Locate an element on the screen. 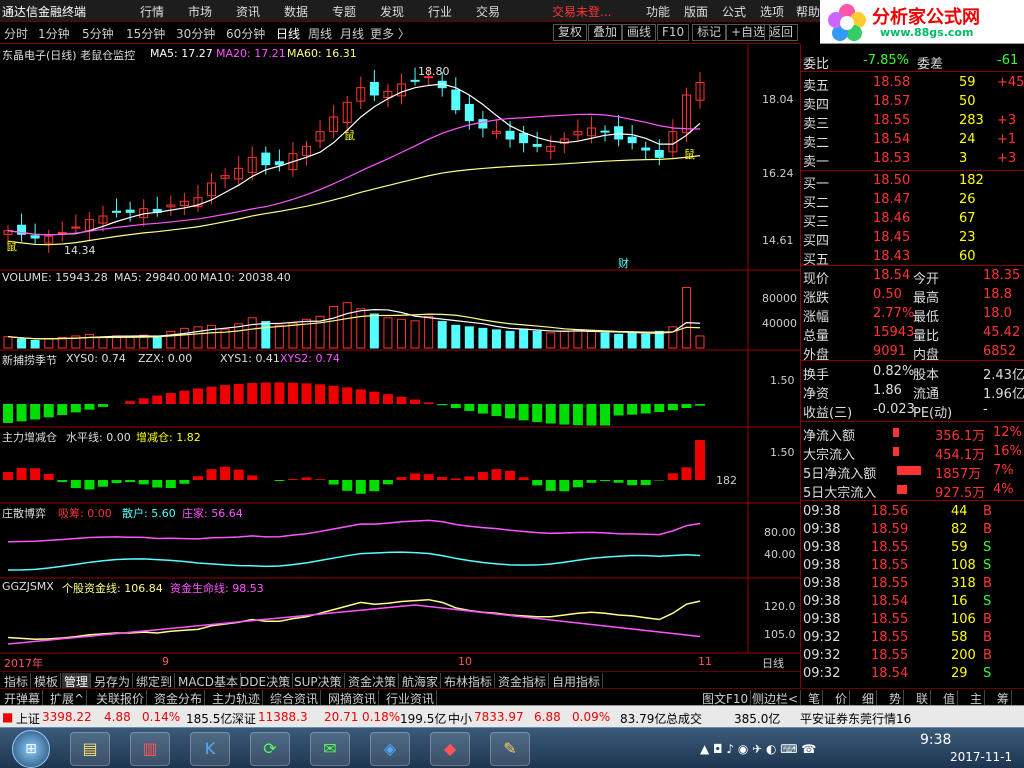 This screenshot has height=768, width=1024. tick-row: 09:32 18.55 58 B is located at coordinates (897, 637).